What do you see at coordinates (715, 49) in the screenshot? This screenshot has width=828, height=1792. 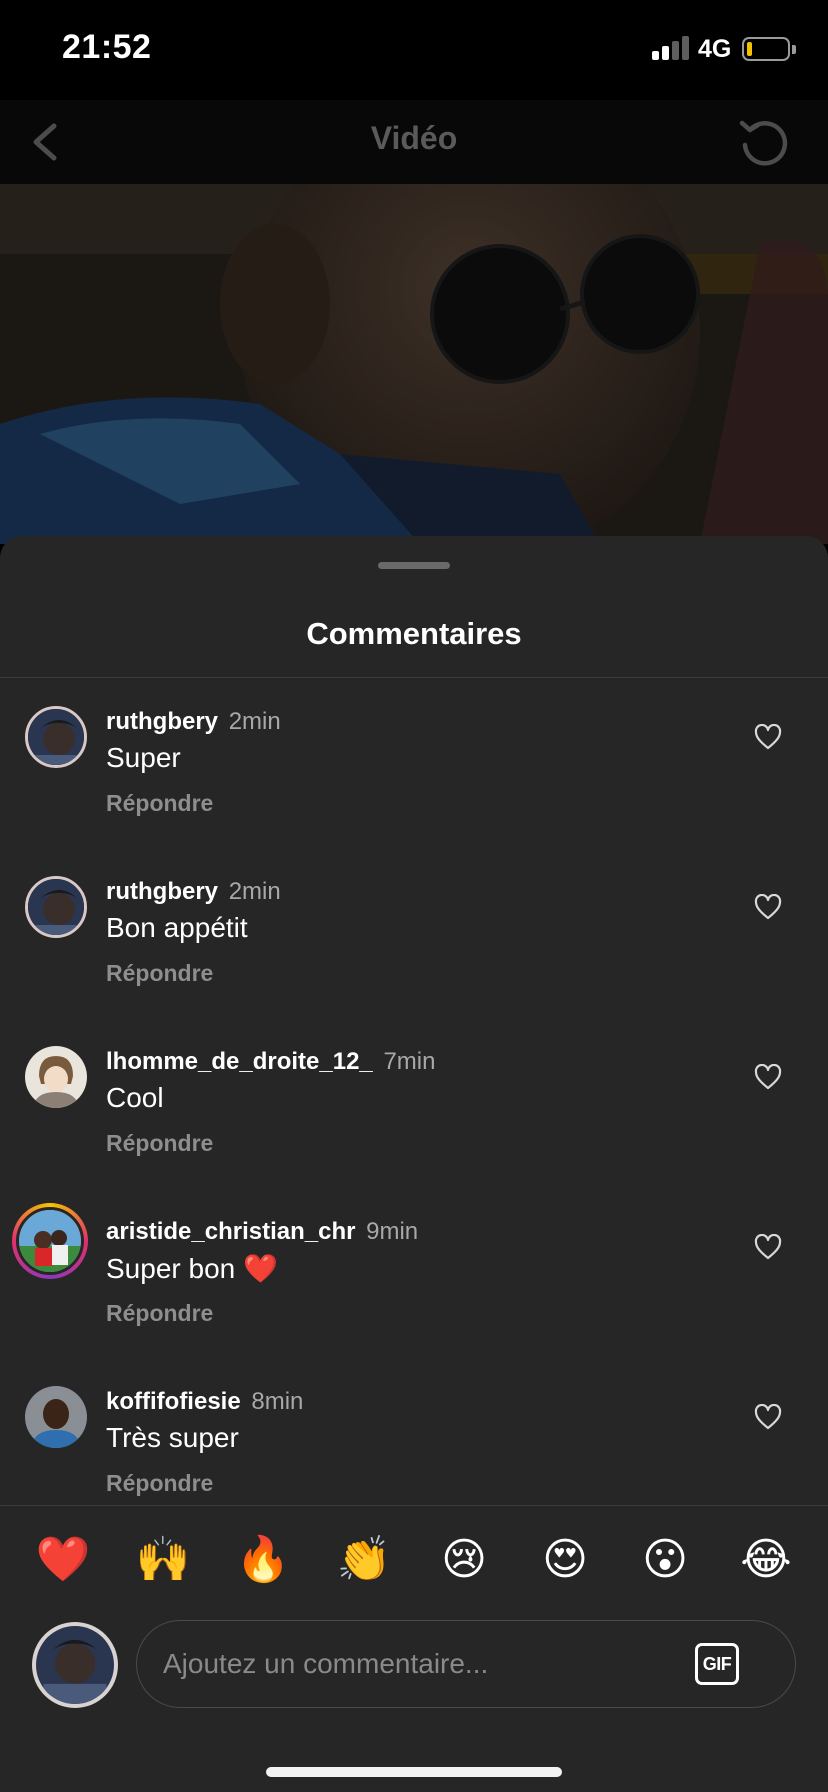 I see `network-type: 4G` at bounding box center [715, 49].